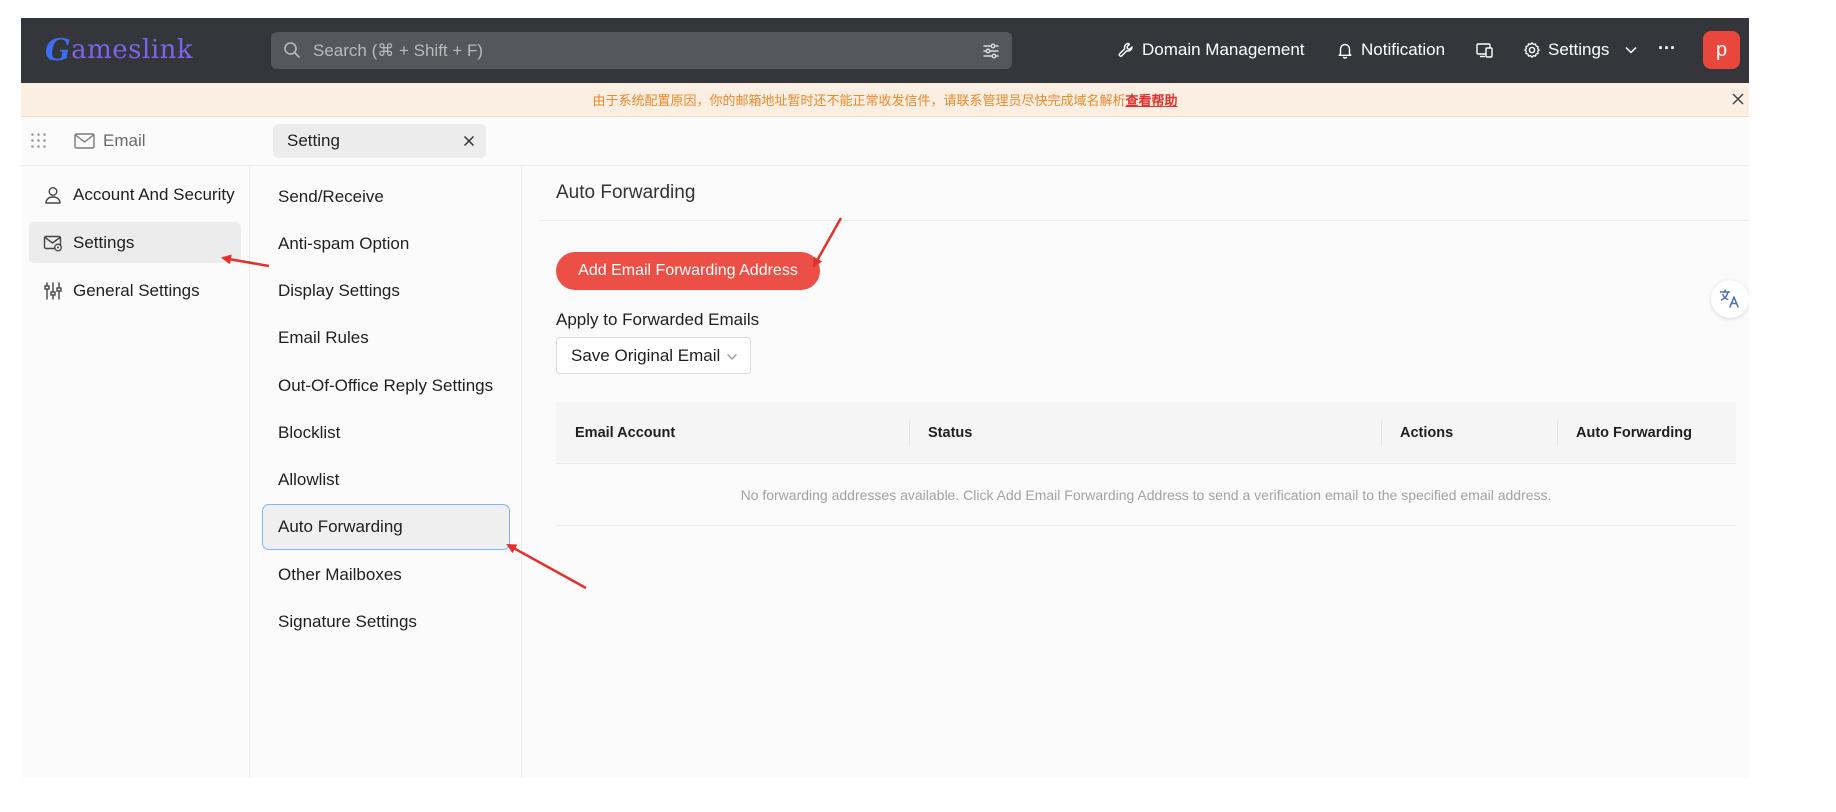 The width and height of the screenshot is (1836, 812). I want to click on device-switch-button, so click(1488, 50).